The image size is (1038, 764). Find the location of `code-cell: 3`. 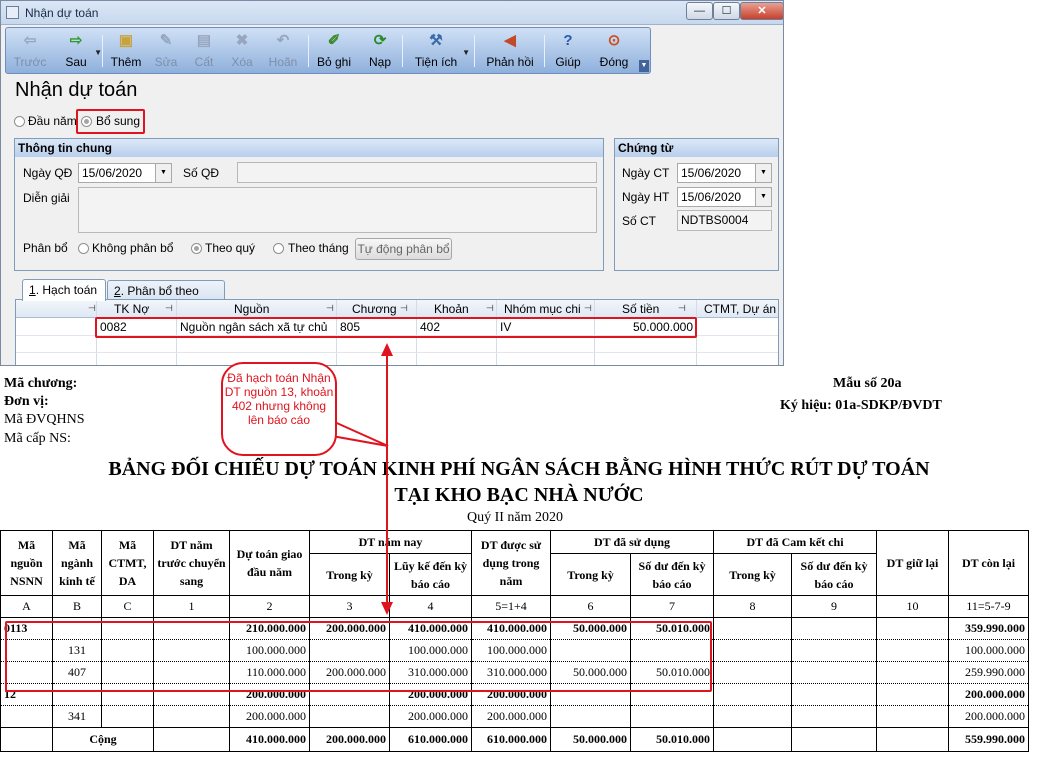

code-cell: 3 is located at coordinates (349, 606).